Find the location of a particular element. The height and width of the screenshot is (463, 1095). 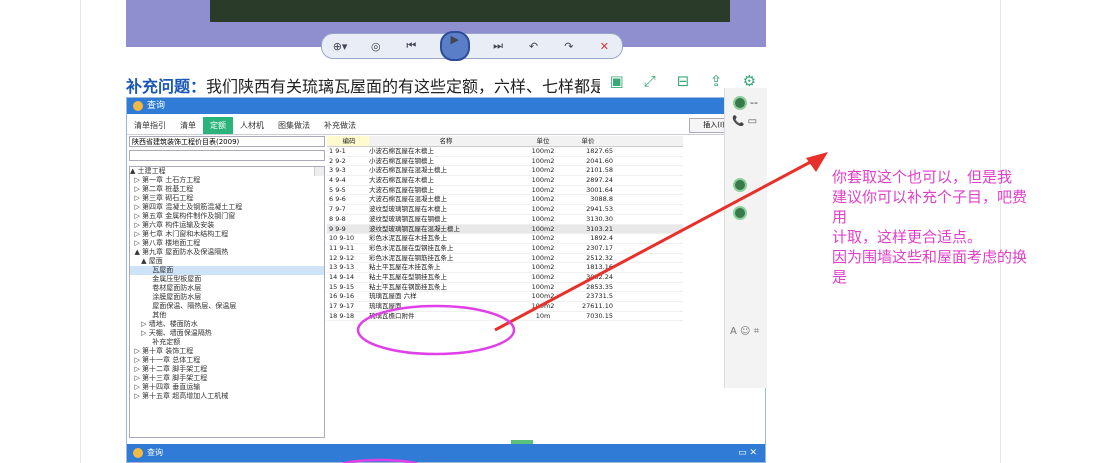

table-row: 13 9-13 粘土平瓦屋在木挂瓦条上 100m2 1813.16 is located at coordinates (505, 268).